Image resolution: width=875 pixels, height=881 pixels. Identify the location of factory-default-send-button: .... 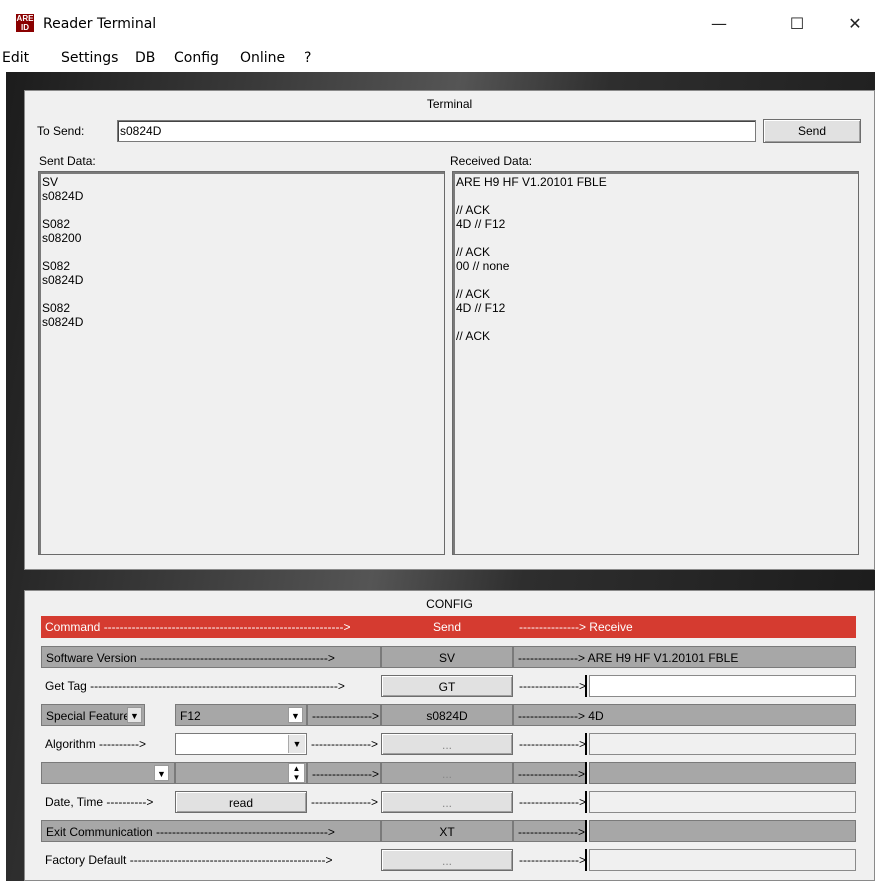
(447, 860).